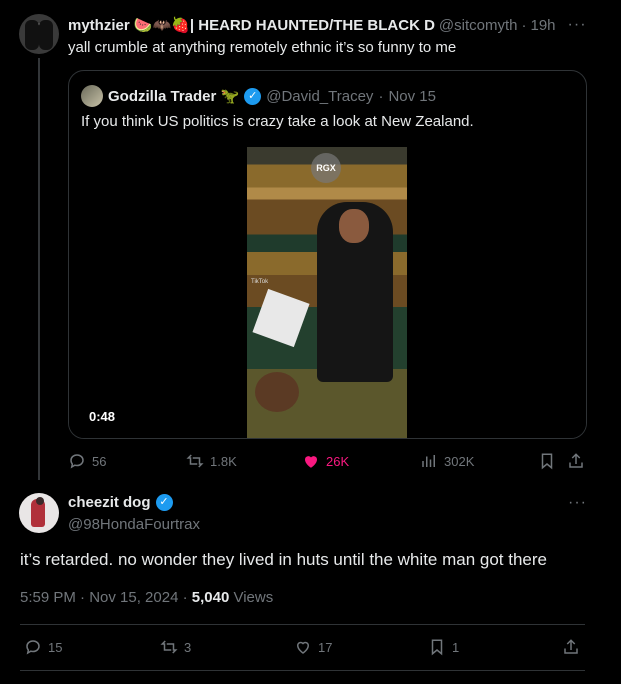 The image size is (621, 684). I want to click on views-label: Views, so click(253, 597).